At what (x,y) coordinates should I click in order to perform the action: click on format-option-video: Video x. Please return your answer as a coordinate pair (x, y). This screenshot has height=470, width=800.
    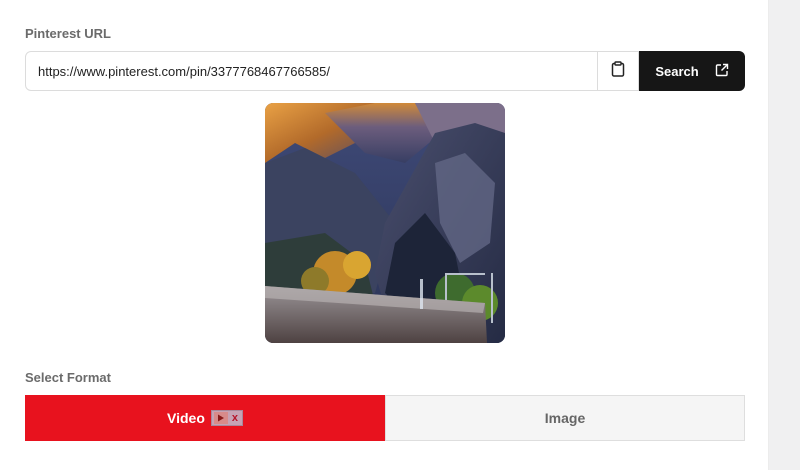
    Looking at the image, I should click on (205, 418).